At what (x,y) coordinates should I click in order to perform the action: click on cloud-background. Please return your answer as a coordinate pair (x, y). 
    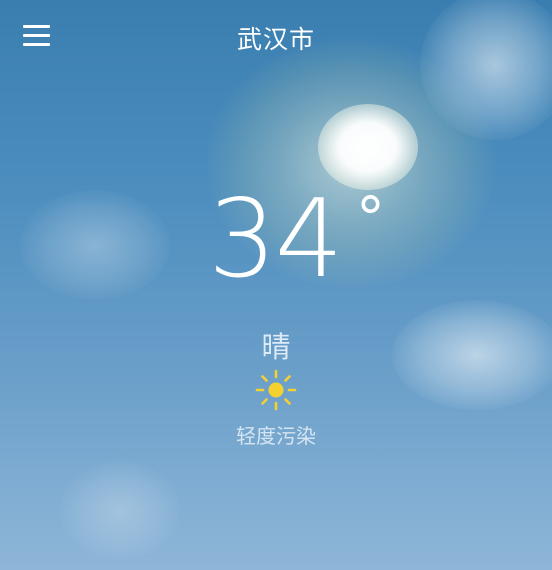
    Looking at the image, I should click on (120, 510).